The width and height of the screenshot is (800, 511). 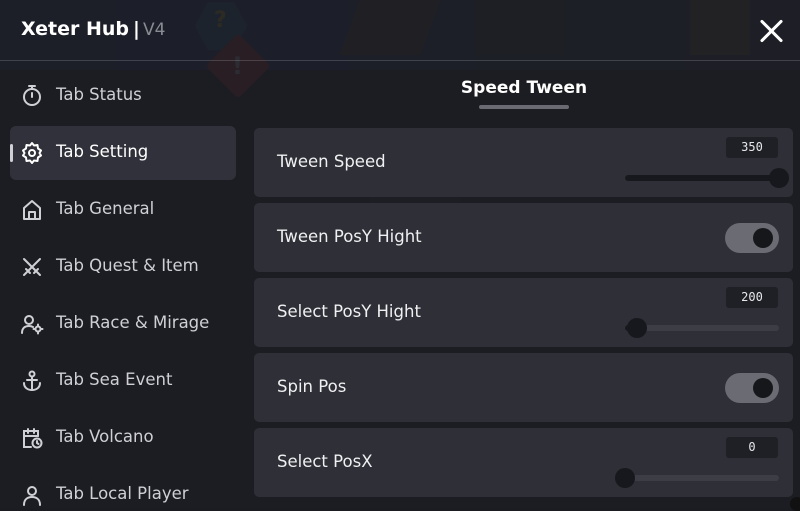 I want to click on tab-local-player-label: Tab Local Player, so click(x=122, y=493).